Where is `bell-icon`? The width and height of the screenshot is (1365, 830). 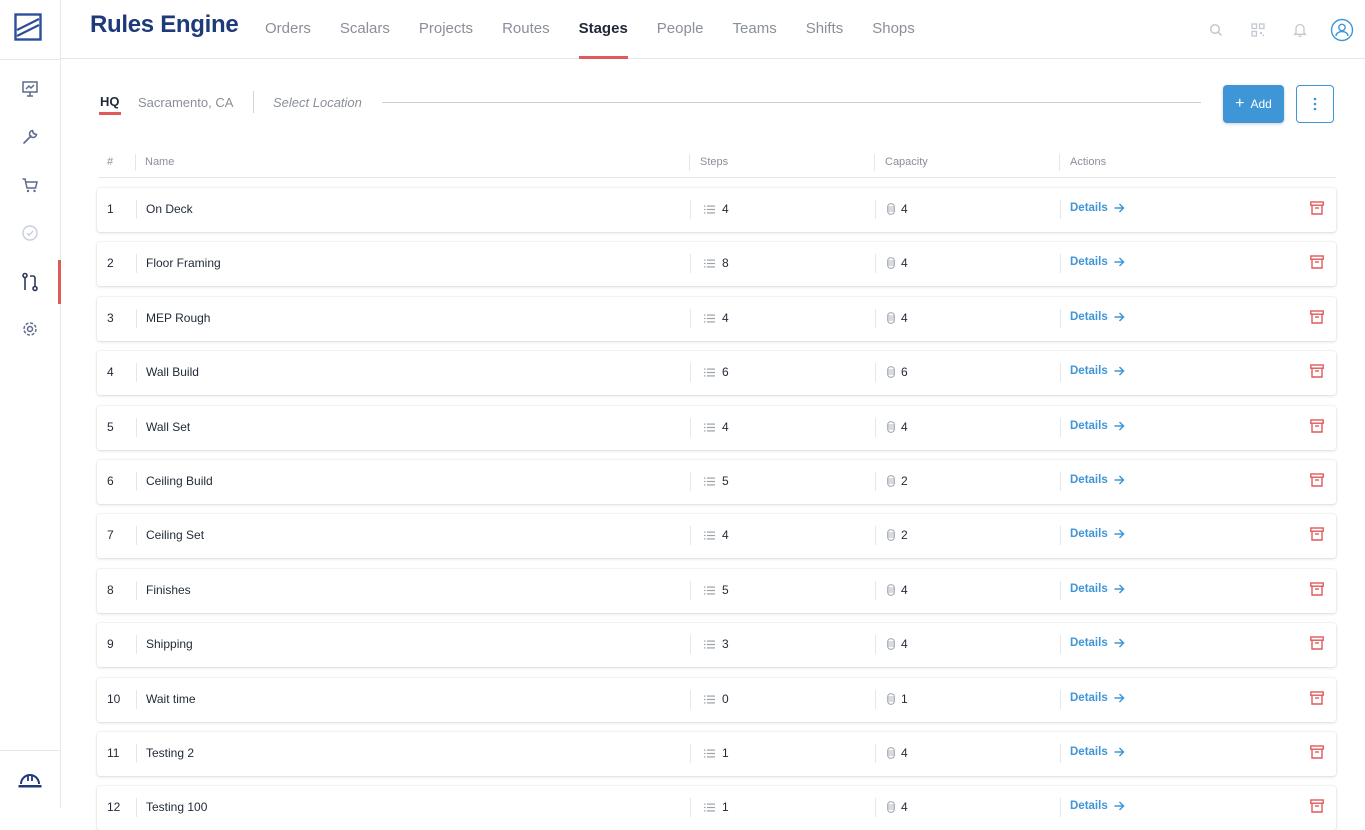
bell-icon is located at coordinates (1300, 30).